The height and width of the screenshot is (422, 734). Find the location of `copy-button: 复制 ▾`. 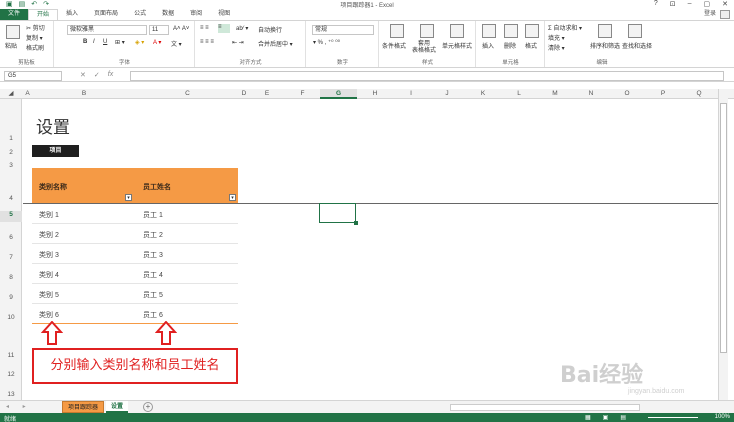

copy-button: 复制 ▾ is located at coordinates (34, 37).